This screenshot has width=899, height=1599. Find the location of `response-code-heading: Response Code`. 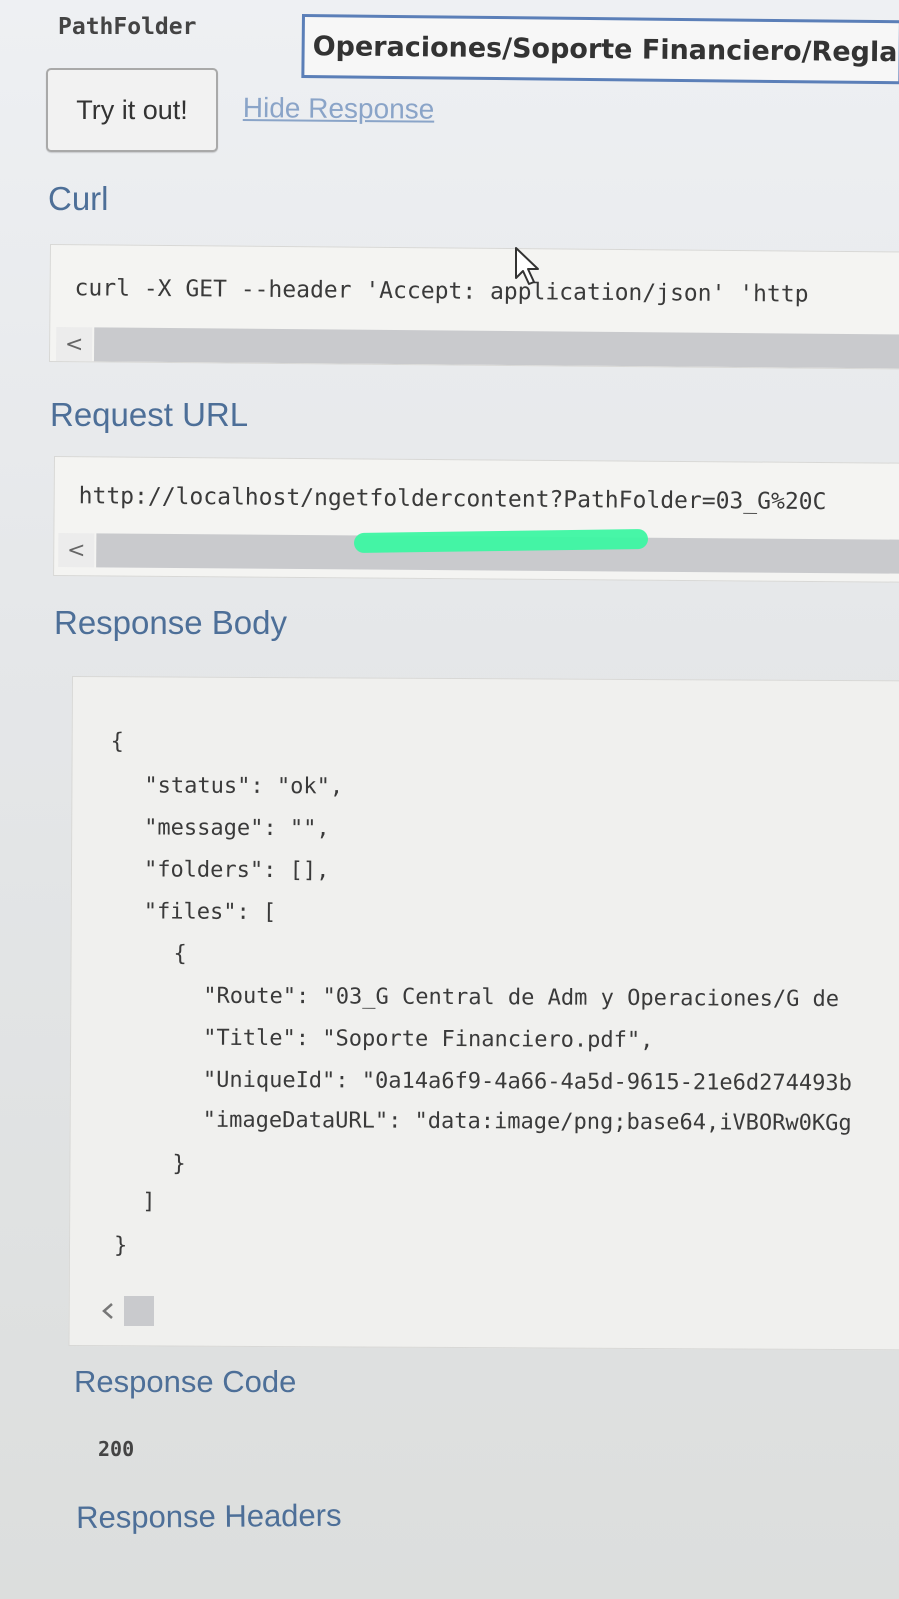

response-code-heading: Response Code is located at coordinates (185, 1381).